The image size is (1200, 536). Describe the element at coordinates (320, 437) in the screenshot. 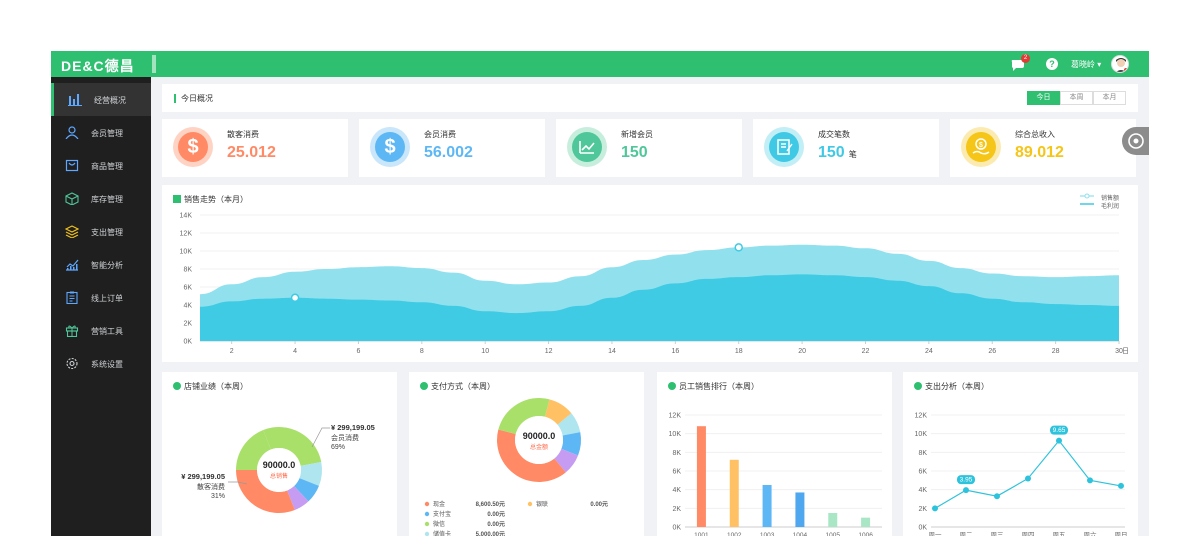

I see `leader-line` at that location.